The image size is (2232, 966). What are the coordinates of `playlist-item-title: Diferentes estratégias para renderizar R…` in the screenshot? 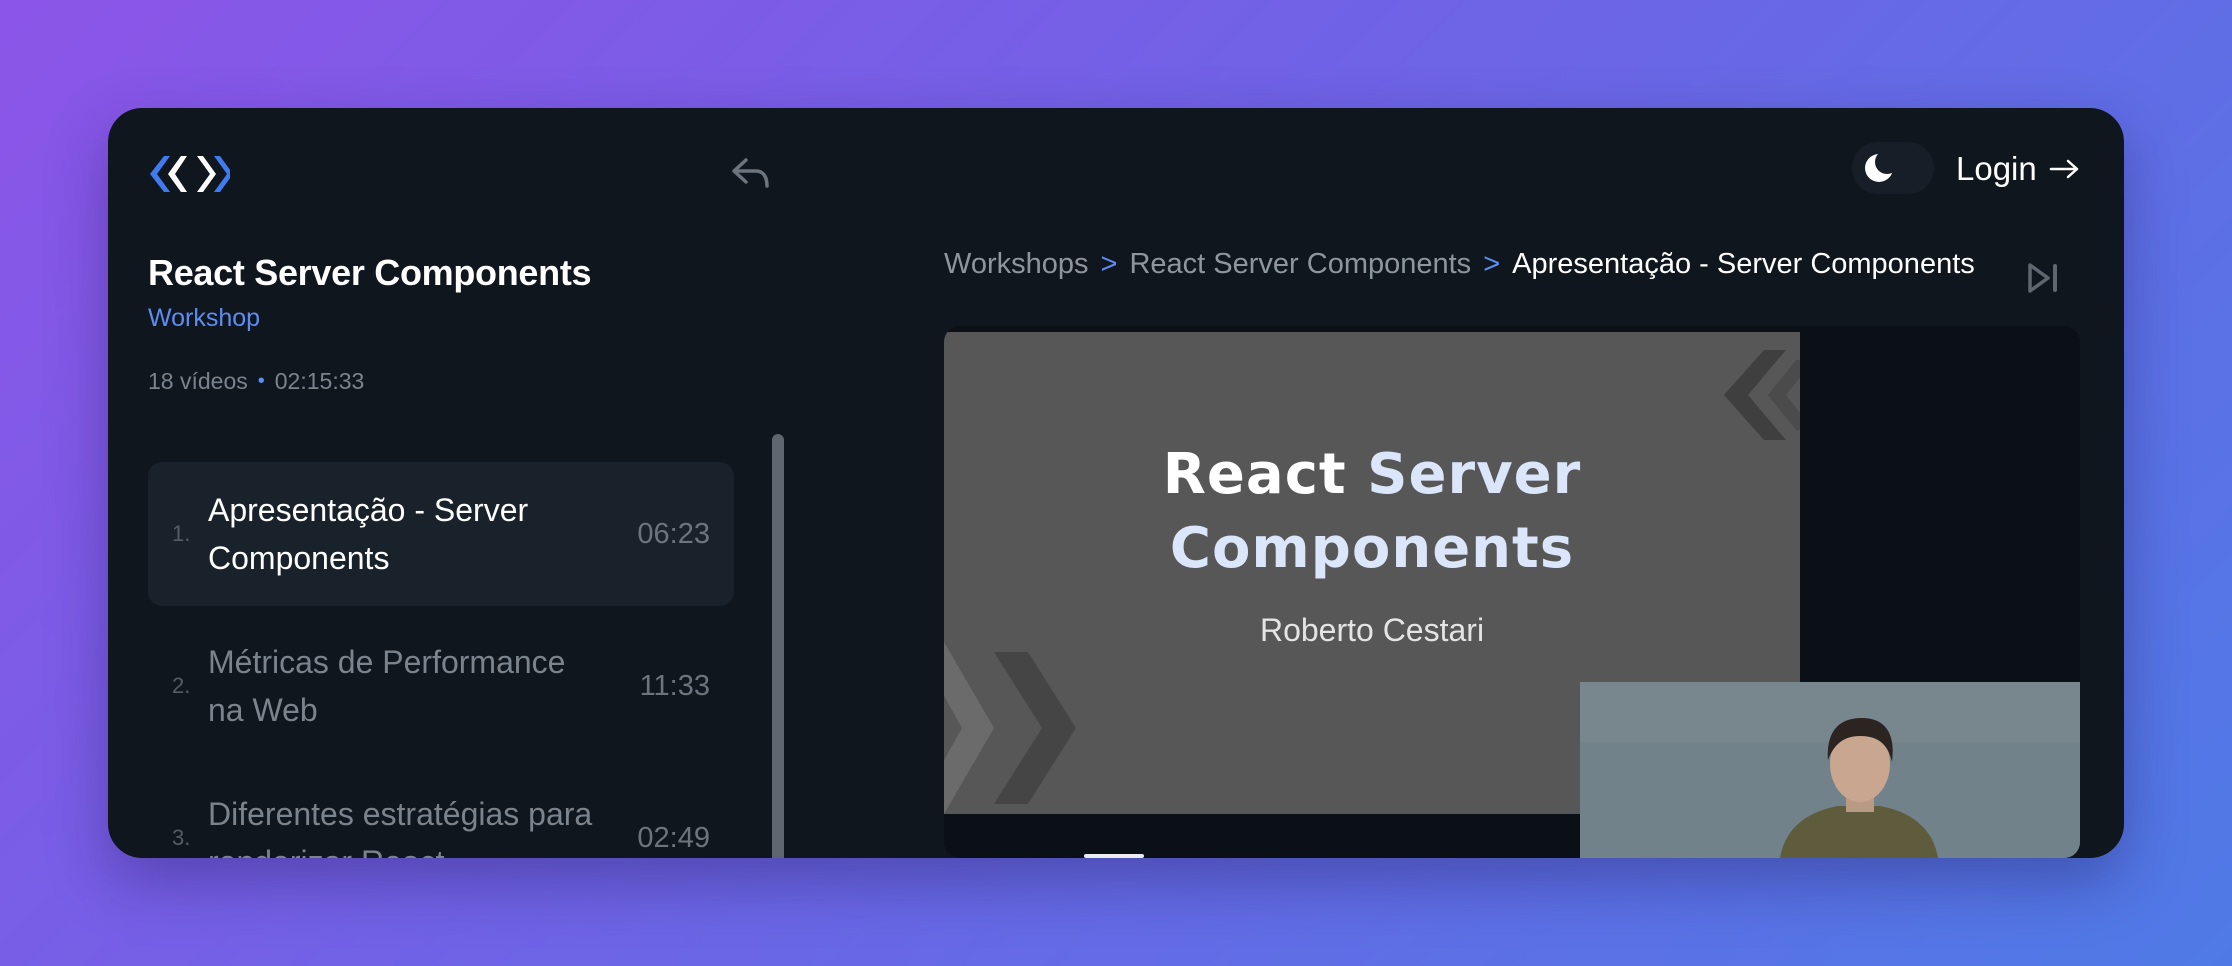 It's located at (400, 827).